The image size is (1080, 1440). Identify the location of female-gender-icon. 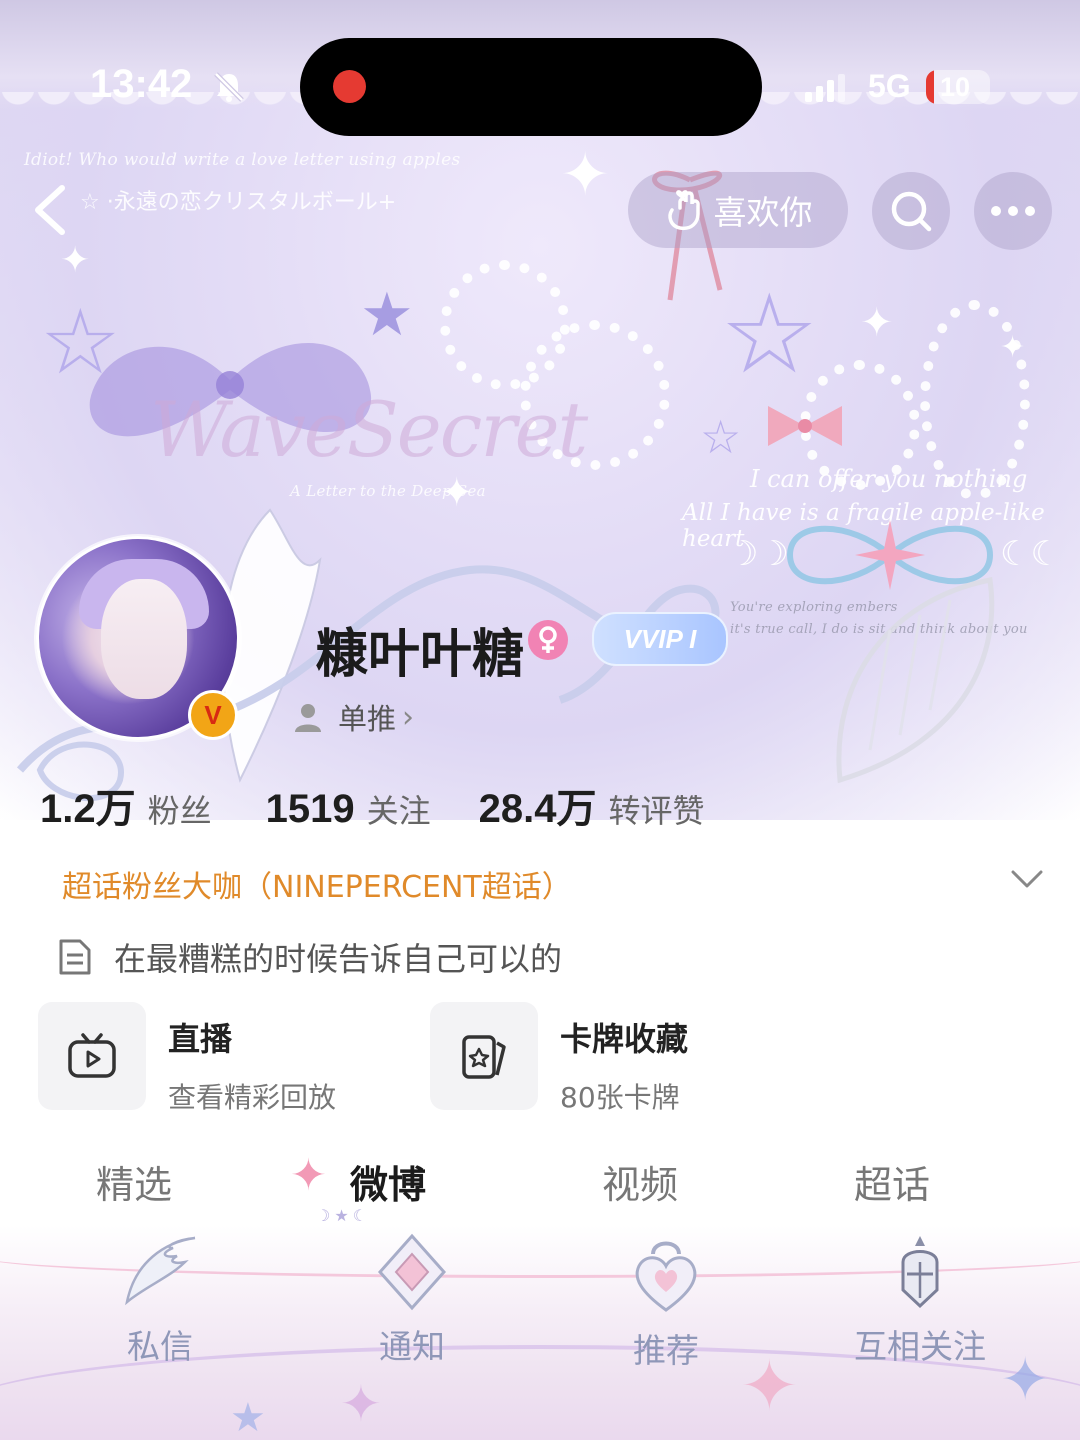
(548, 640).